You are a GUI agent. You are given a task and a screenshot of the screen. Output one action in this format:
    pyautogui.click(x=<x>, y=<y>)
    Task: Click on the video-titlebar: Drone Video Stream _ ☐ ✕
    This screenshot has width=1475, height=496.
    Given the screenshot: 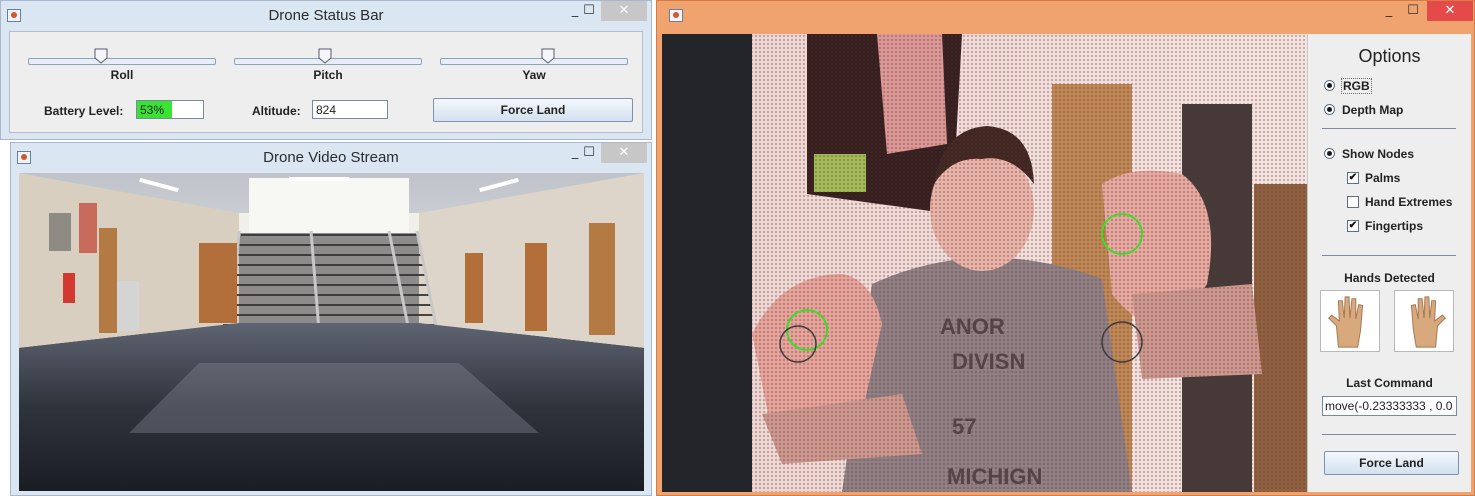 What is the action you would take?
    pyautogui.click(x=331, y=158)
    